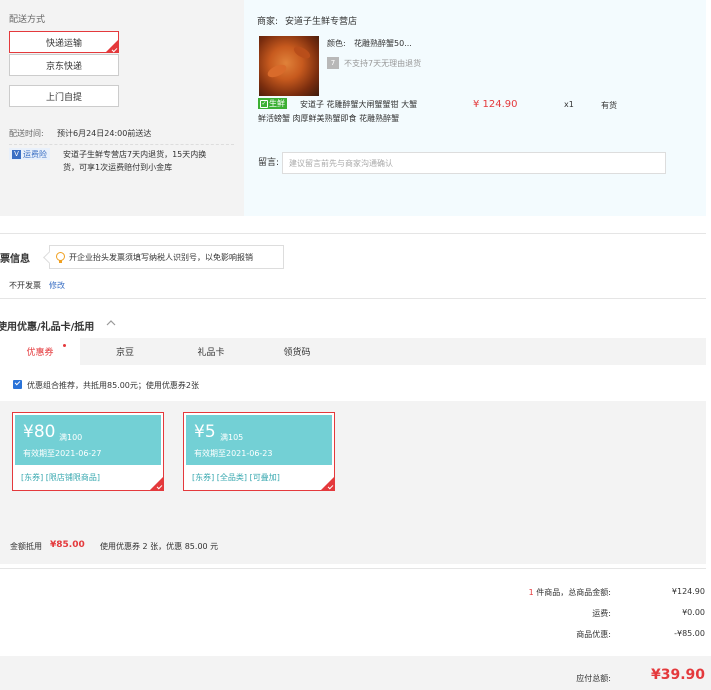 Image resolution: width=711 pixels, height=690 pixels. I want to click on items-summary: 1 件商品，总商品金额:, so click(570, 592).